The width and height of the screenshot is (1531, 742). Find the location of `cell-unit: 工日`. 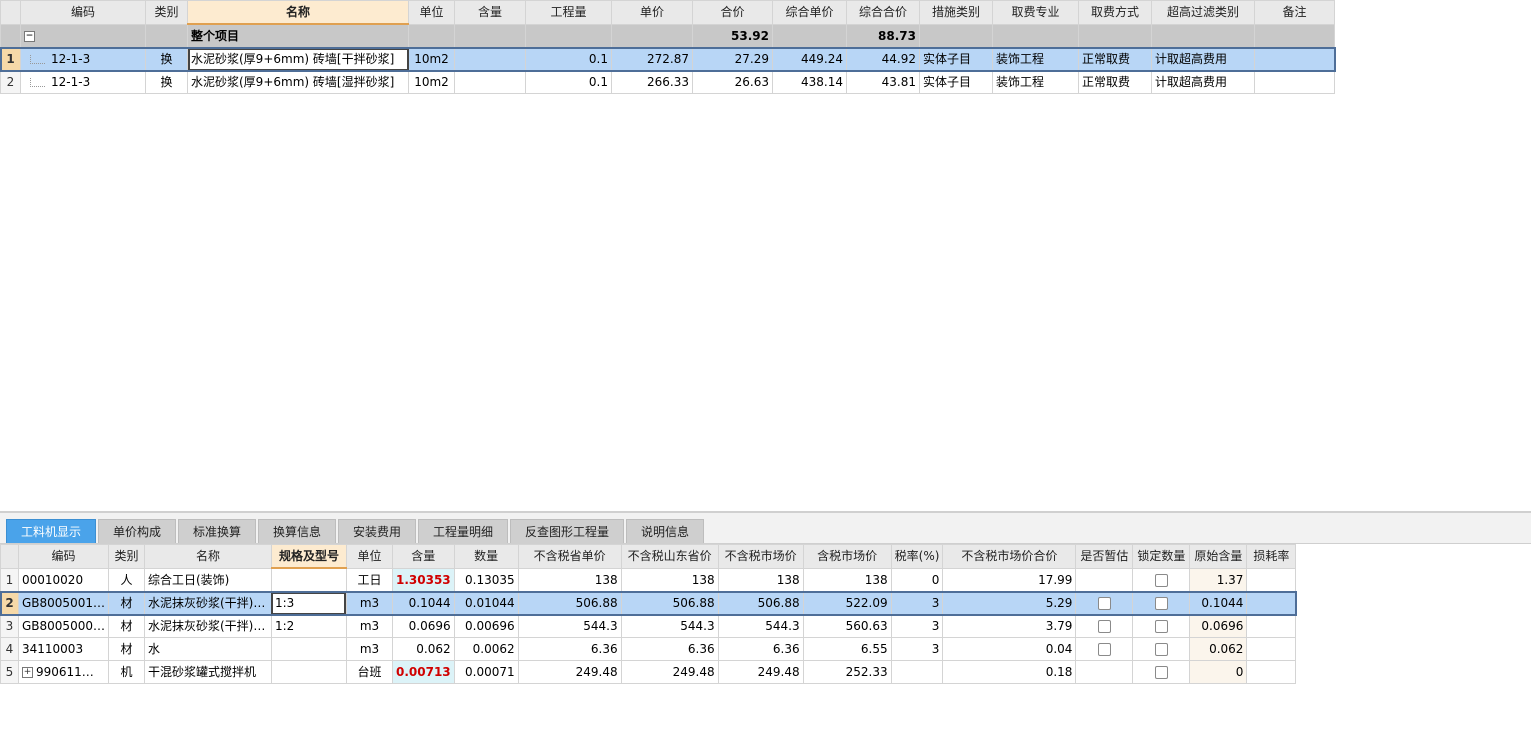

cell-unit: 工日 is located at coordinates (369, 579).